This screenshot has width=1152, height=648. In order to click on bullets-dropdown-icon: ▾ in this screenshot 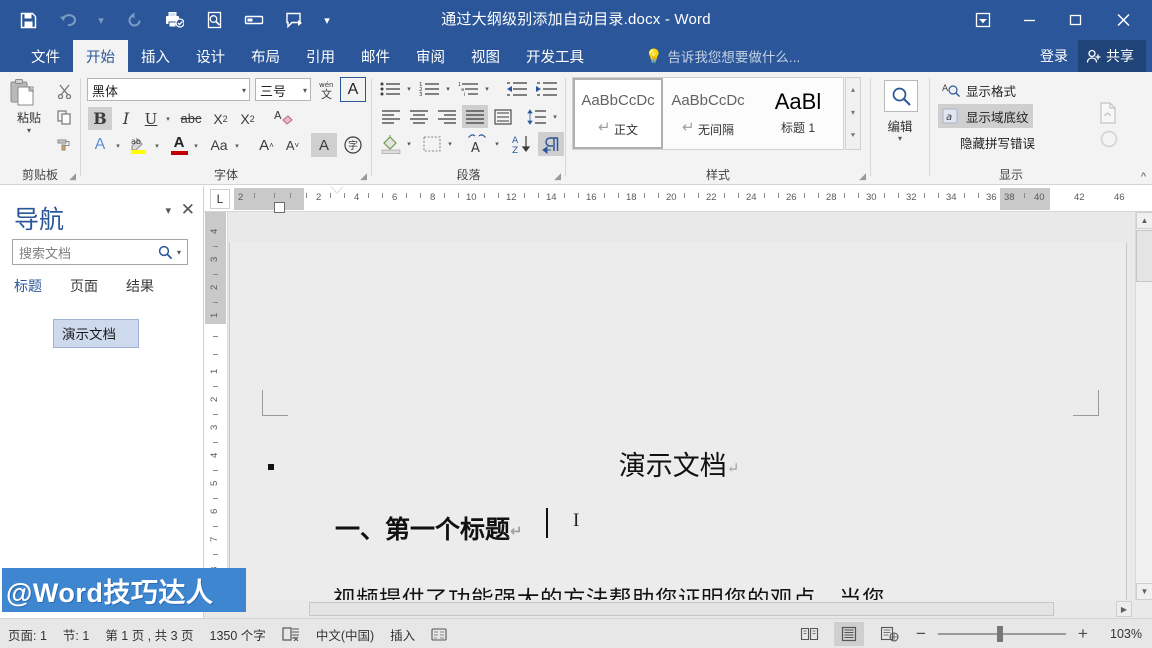, I will do `click(409, 89)`.